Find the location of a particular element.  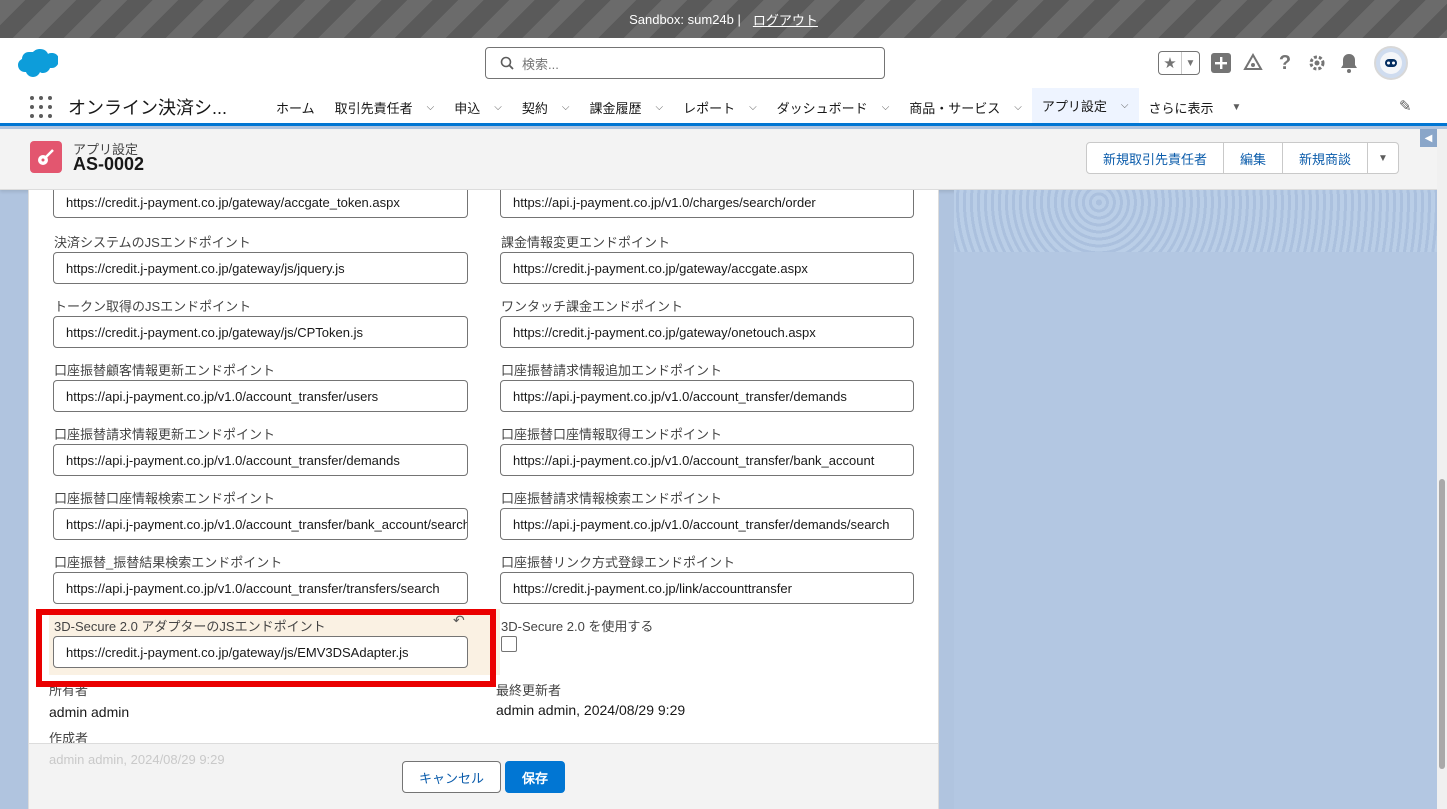

app-launcher-waffle-icon is located at coordinates (41, 107).